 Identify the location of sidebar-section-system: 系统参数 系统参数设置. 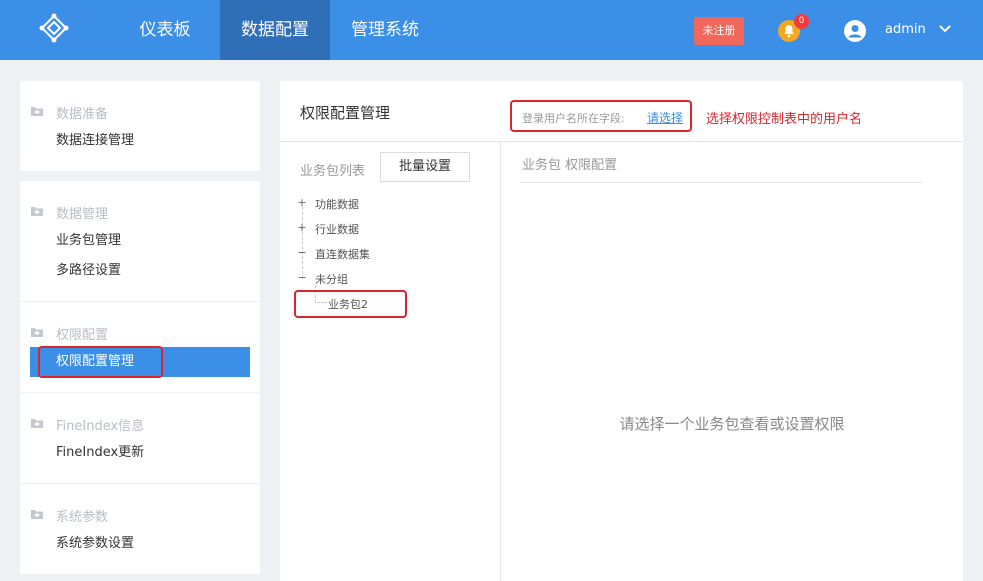
(140, 529).